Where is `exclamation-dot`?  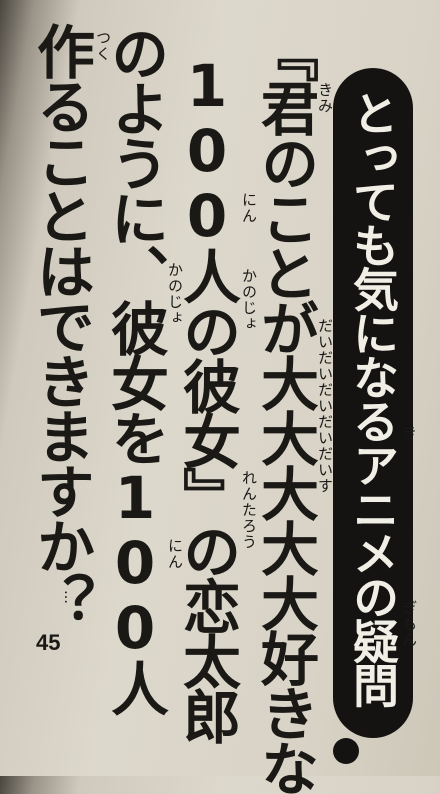
exclamation-dot is located at coordinates (346, 751).